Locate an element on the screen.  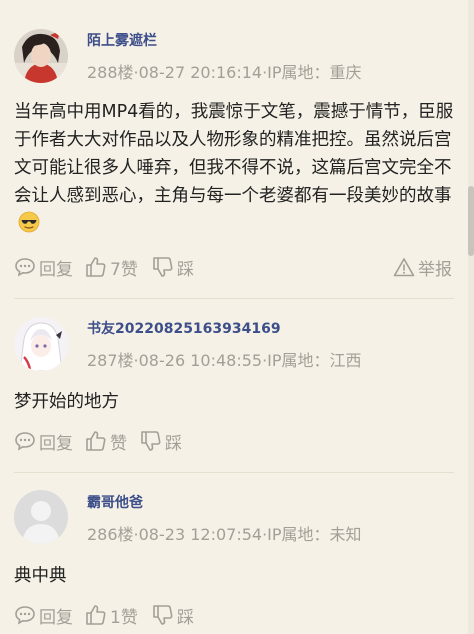
thumbs-up-icon is located at coordinates (96, 615).